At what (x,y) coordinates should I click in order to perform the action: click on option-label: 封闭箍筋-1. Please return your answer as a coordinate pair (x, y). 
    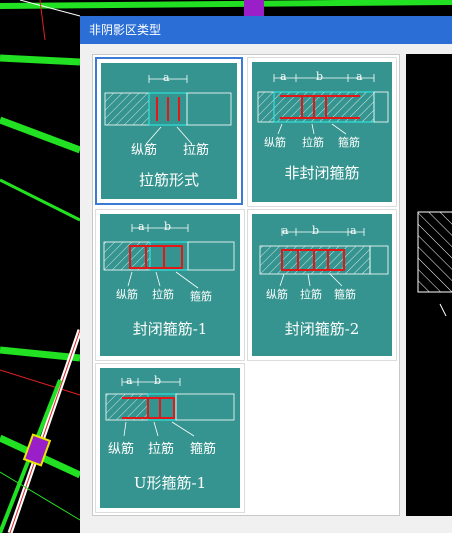
    Looking at the image, I should click on (170, 329).